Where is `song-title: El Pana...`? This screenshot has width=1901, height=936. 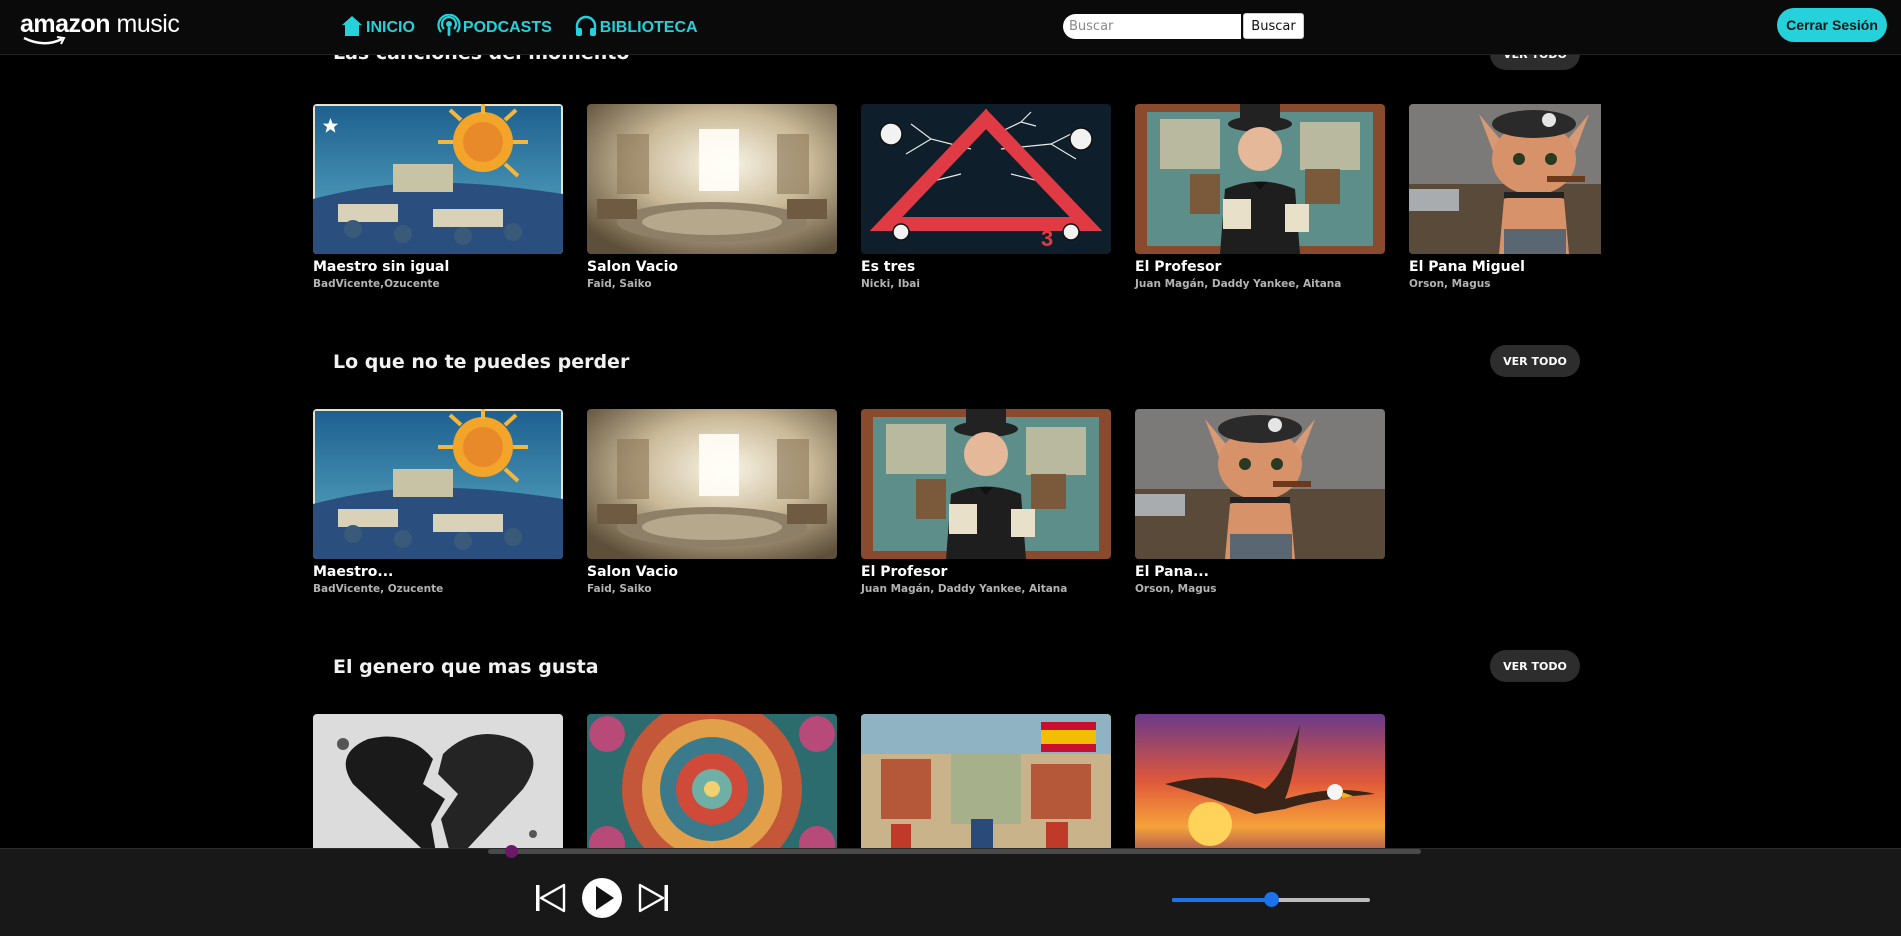 song-title: El Pana... is located at coordinates (1172, 572).